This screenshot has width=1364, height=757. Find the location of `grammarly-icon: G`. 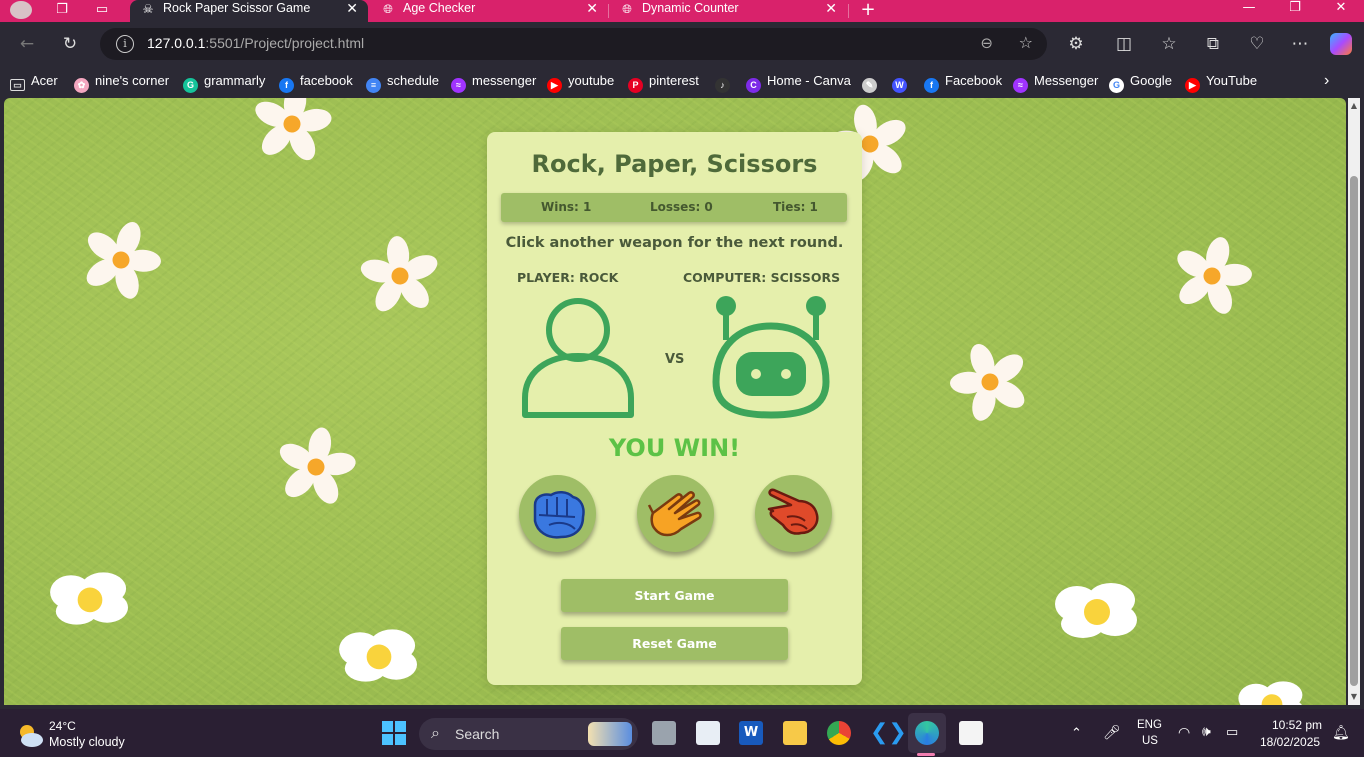

grammarly-icon: G is located at coordinates (190, 85).